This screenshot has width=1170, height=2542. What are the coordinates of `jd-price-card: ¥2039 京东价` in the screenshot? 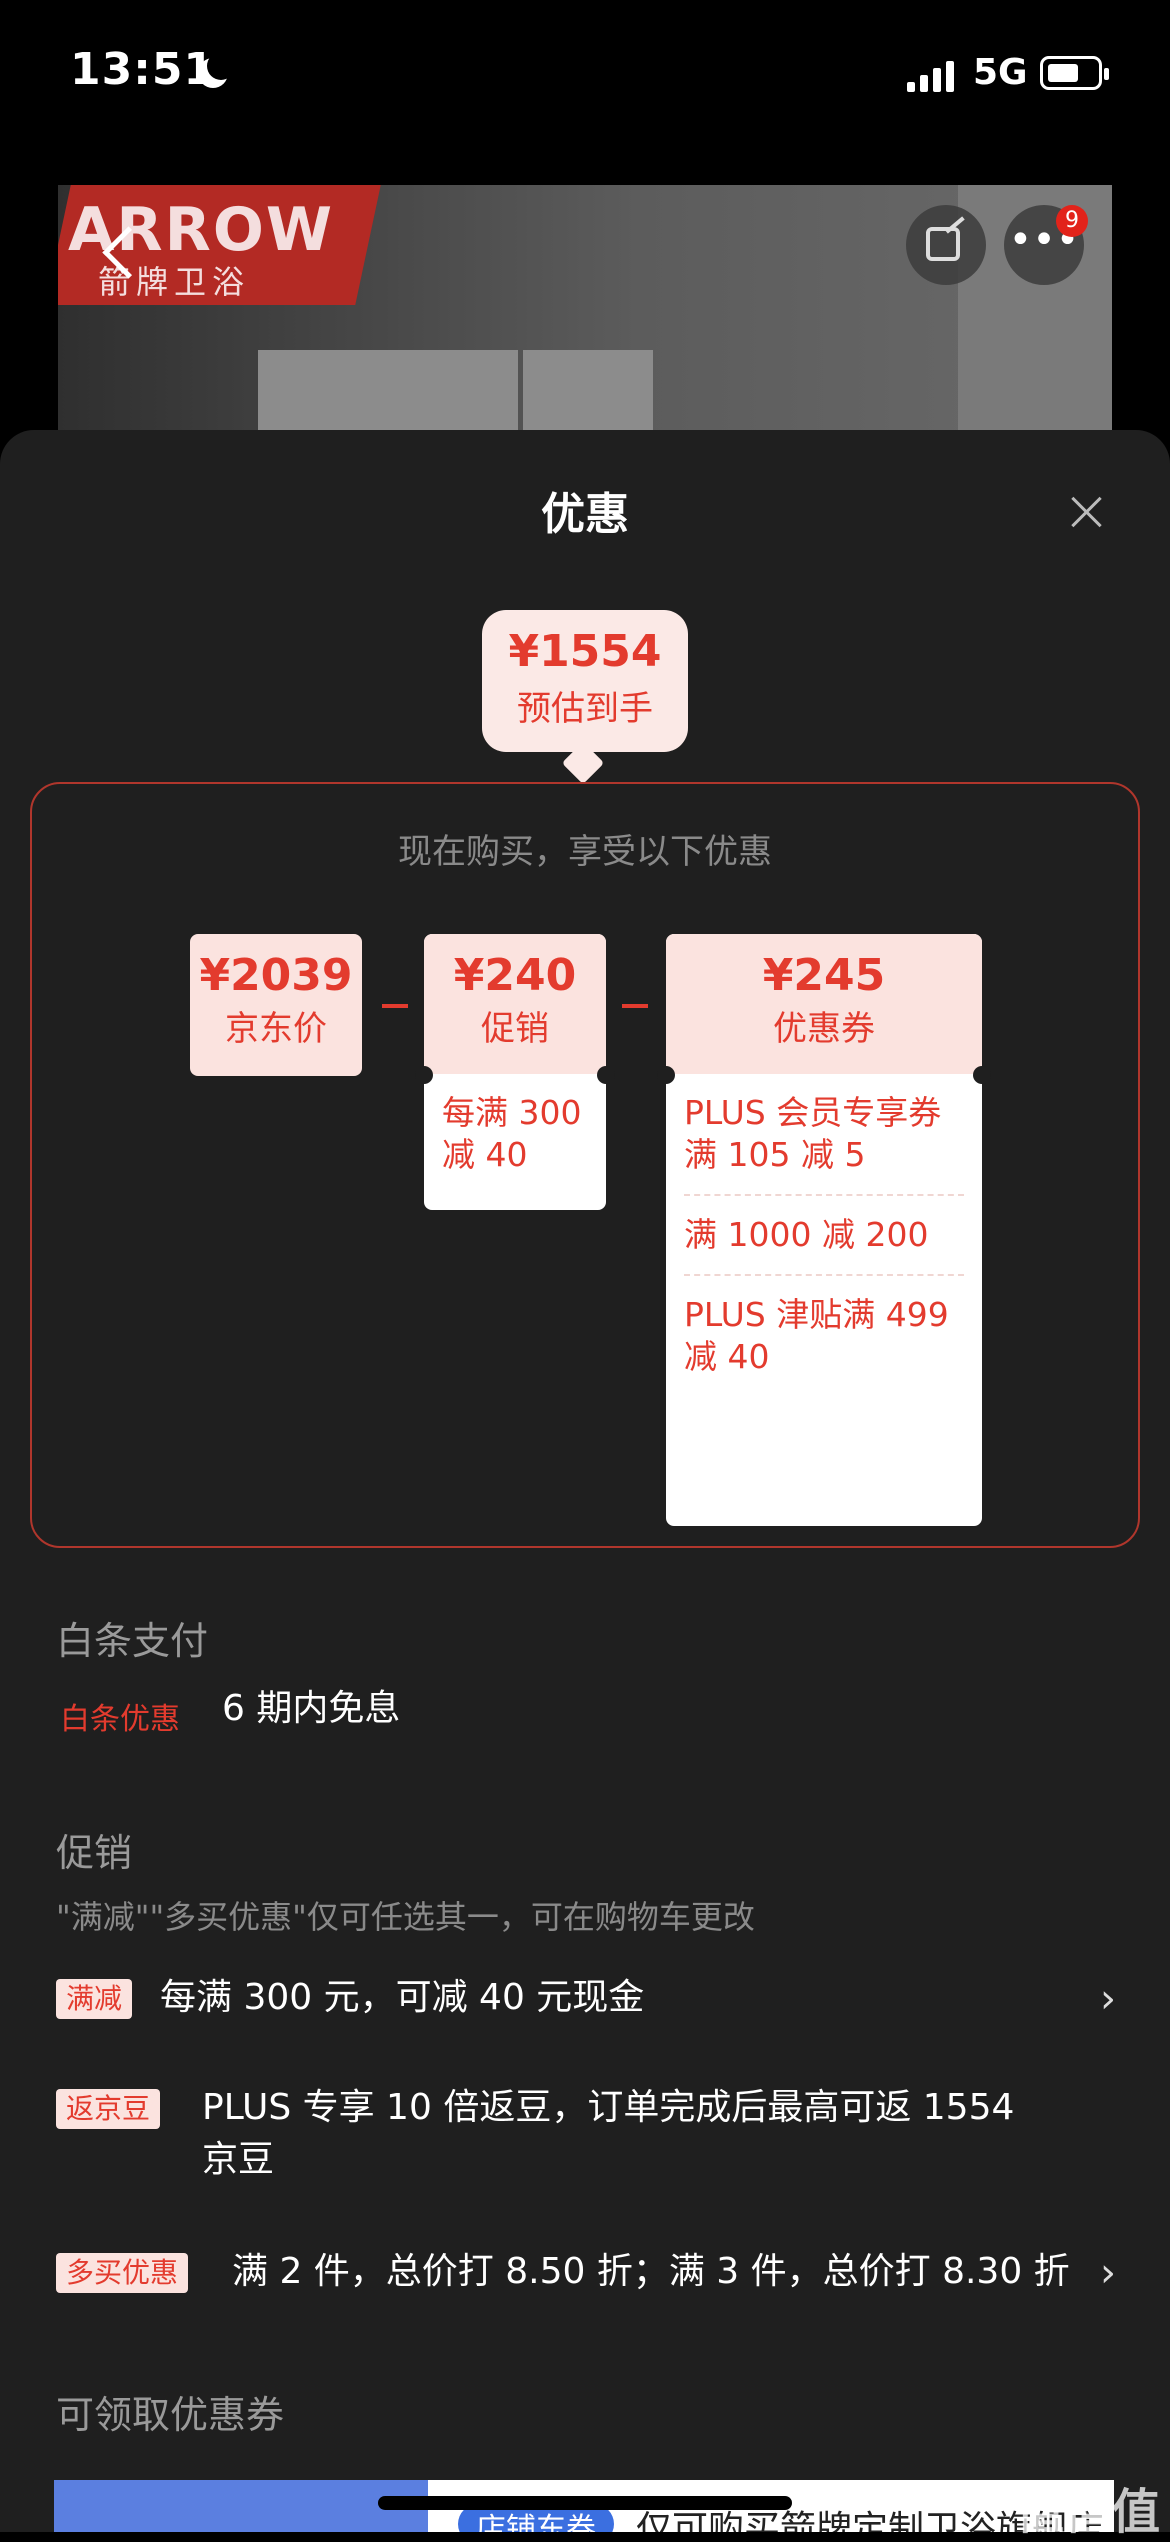 It's located at (276, 1005).